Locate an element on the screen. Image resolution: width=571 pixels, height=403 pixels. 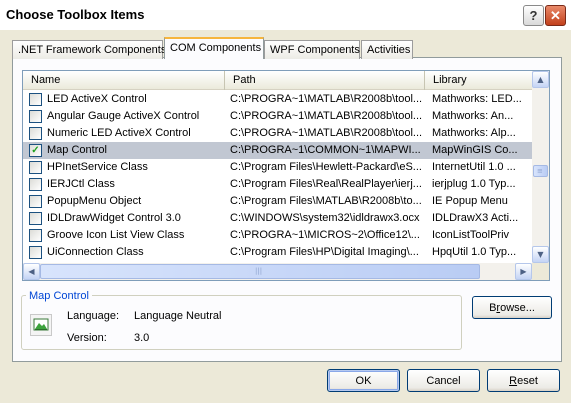
close-button: ✕ is located at coordinates (555, 15).